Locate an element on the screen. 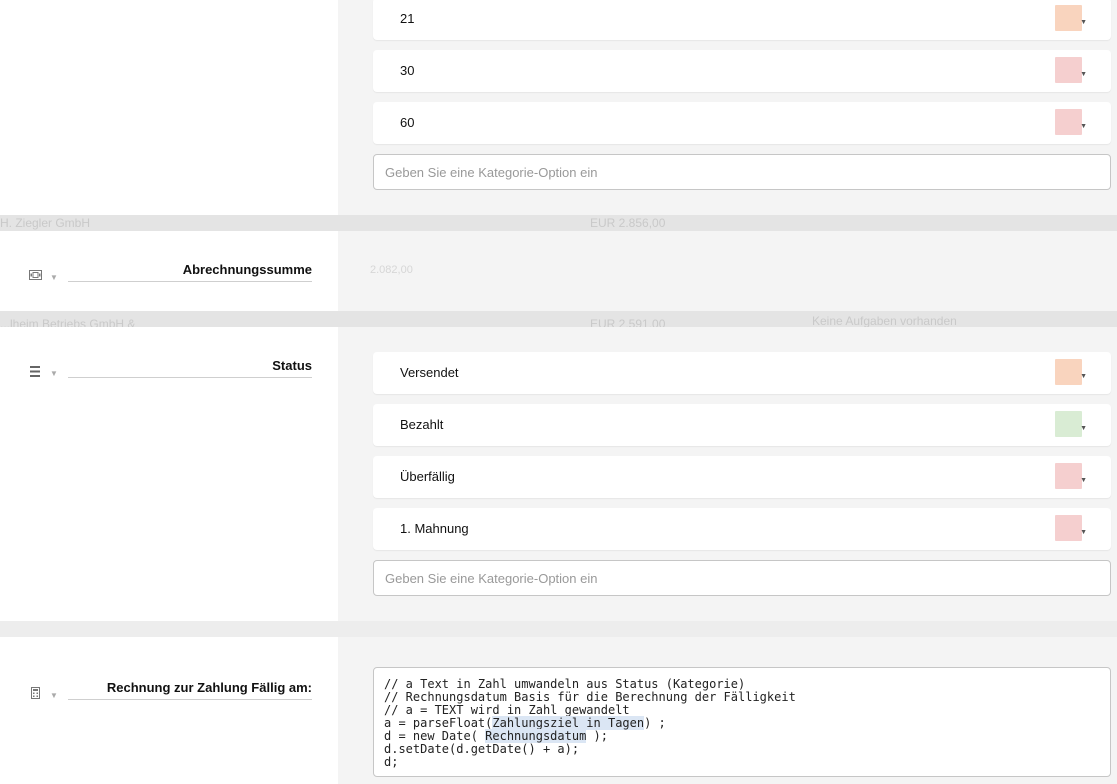 This screenshot has height=784, width=1117. category-option-bezahlt: Bezahlt ▼ is located at coordinates (742, 425).